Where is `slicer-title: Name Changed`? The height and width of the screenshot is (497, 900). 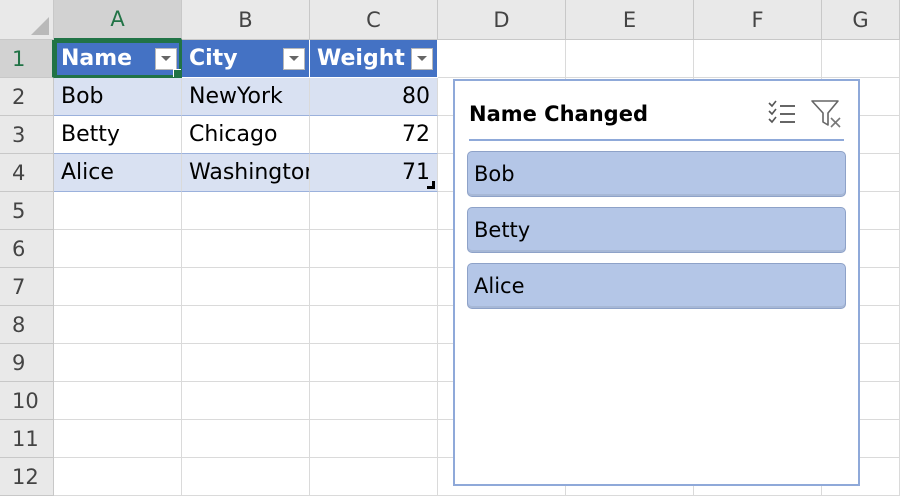
slicer-title: Name Changed is located at coordinates (558, 114).